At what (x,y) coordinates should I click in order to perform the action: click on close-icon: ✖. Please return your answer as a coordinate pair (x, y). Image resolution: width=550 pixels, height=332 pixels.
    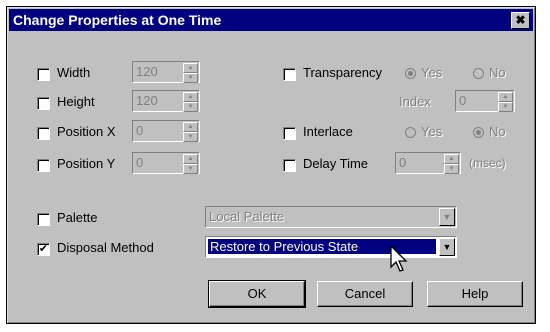
    Looking at the image, I should click on (520, 20).